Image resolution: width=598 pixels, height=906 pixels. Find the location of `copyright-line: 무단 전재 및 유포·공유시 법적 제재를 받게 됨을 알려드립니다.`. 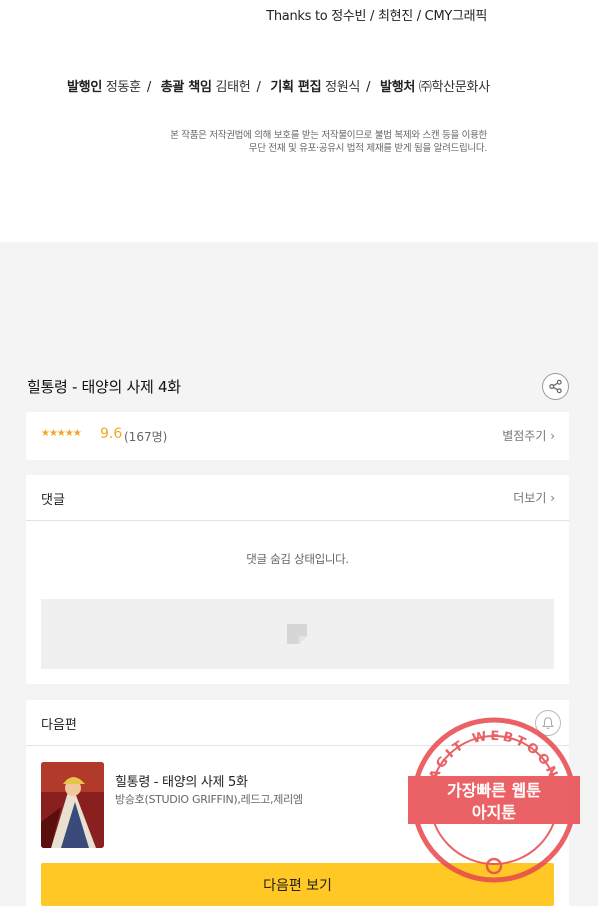

copyright-line: 무단 전재 및 유포·공유시 법적 제재를 받게 됨을 알려드립니다. is located at coordinates (368, 148).